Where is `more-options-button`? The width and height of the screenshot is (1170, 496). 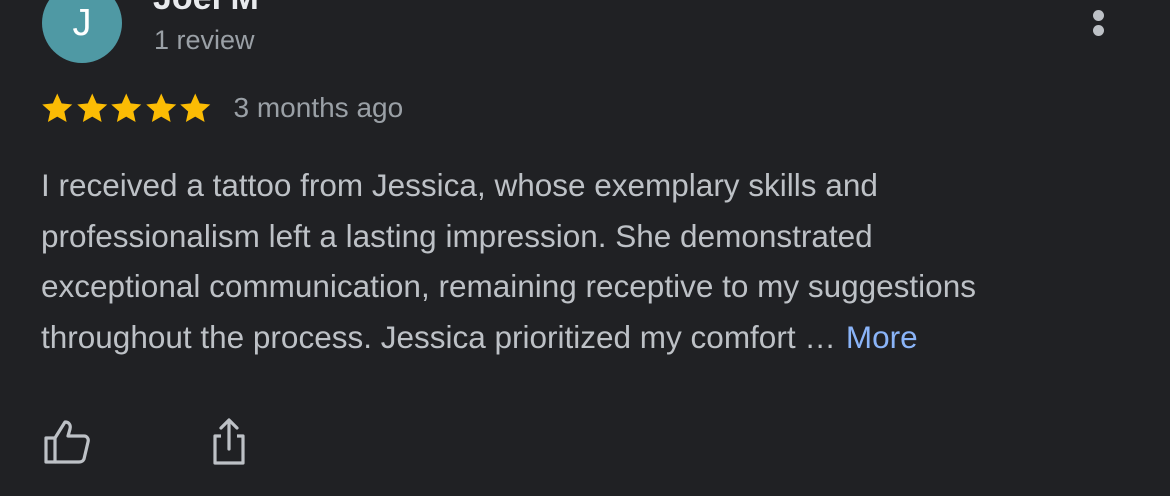
more-options-button is located at coordinates (1099, 22).